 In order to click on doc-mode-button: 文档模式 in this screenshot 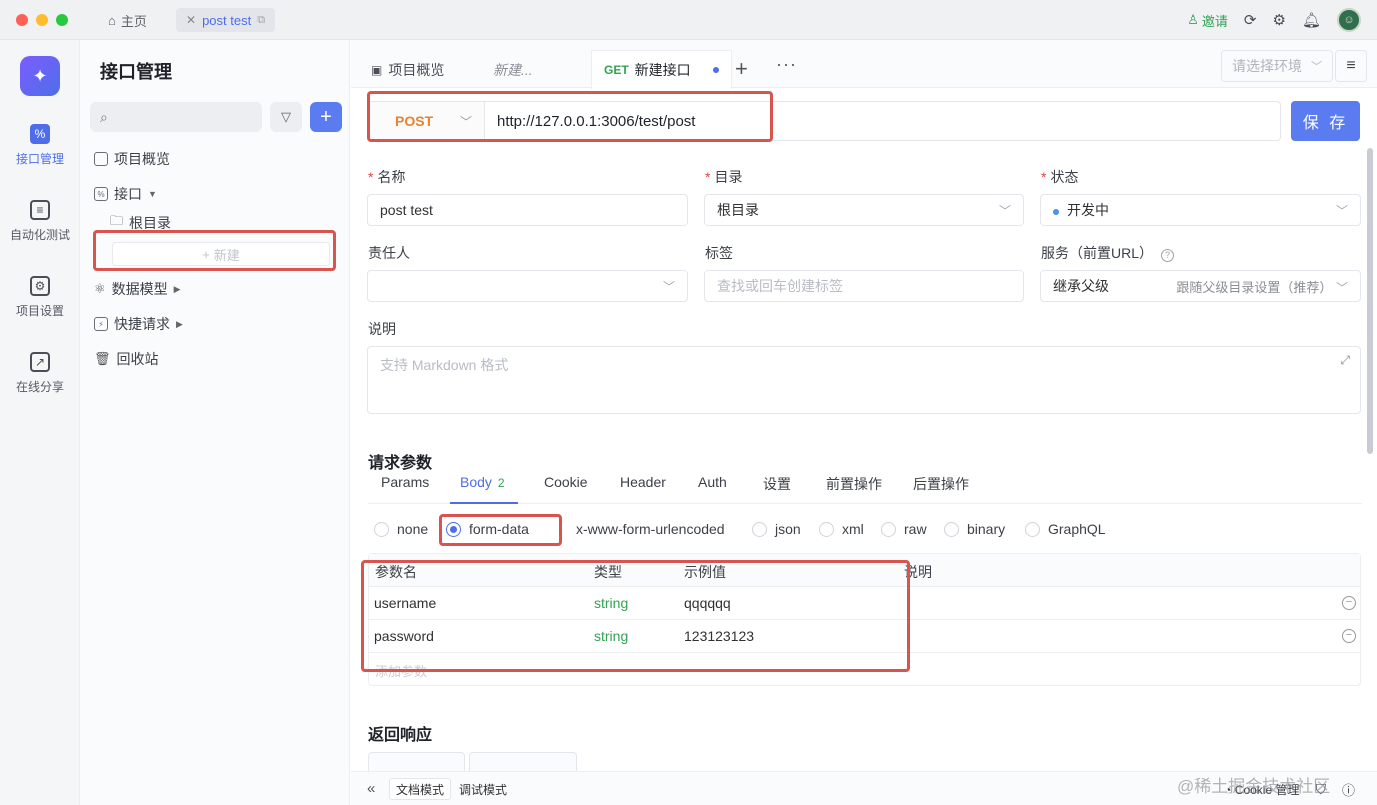, I will do `click(420, 789)`.